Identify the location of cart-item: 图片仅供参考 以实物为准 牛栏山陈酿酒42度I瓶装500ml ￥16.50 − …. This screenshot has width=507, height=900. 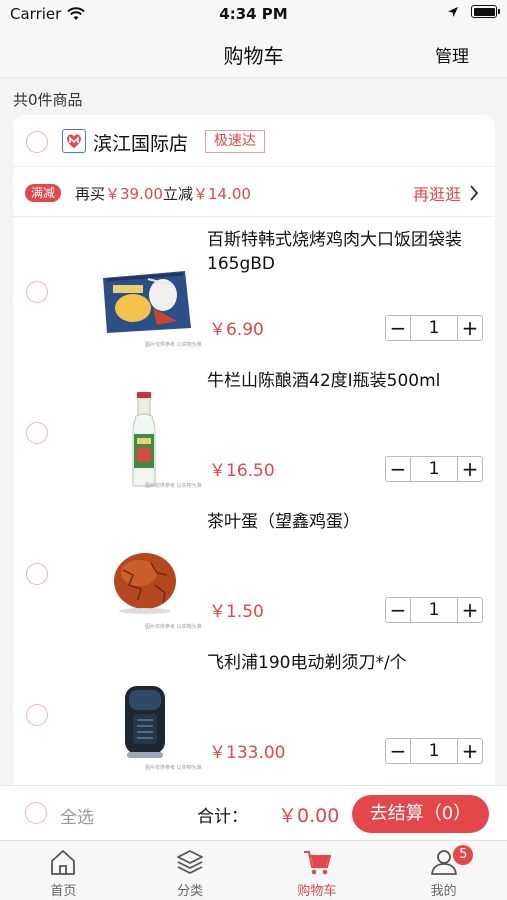
(254, 434).